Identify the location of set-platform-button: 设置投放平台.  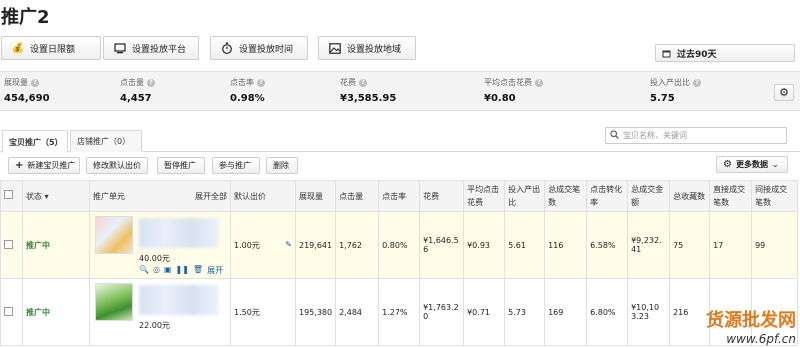
(151, 48).